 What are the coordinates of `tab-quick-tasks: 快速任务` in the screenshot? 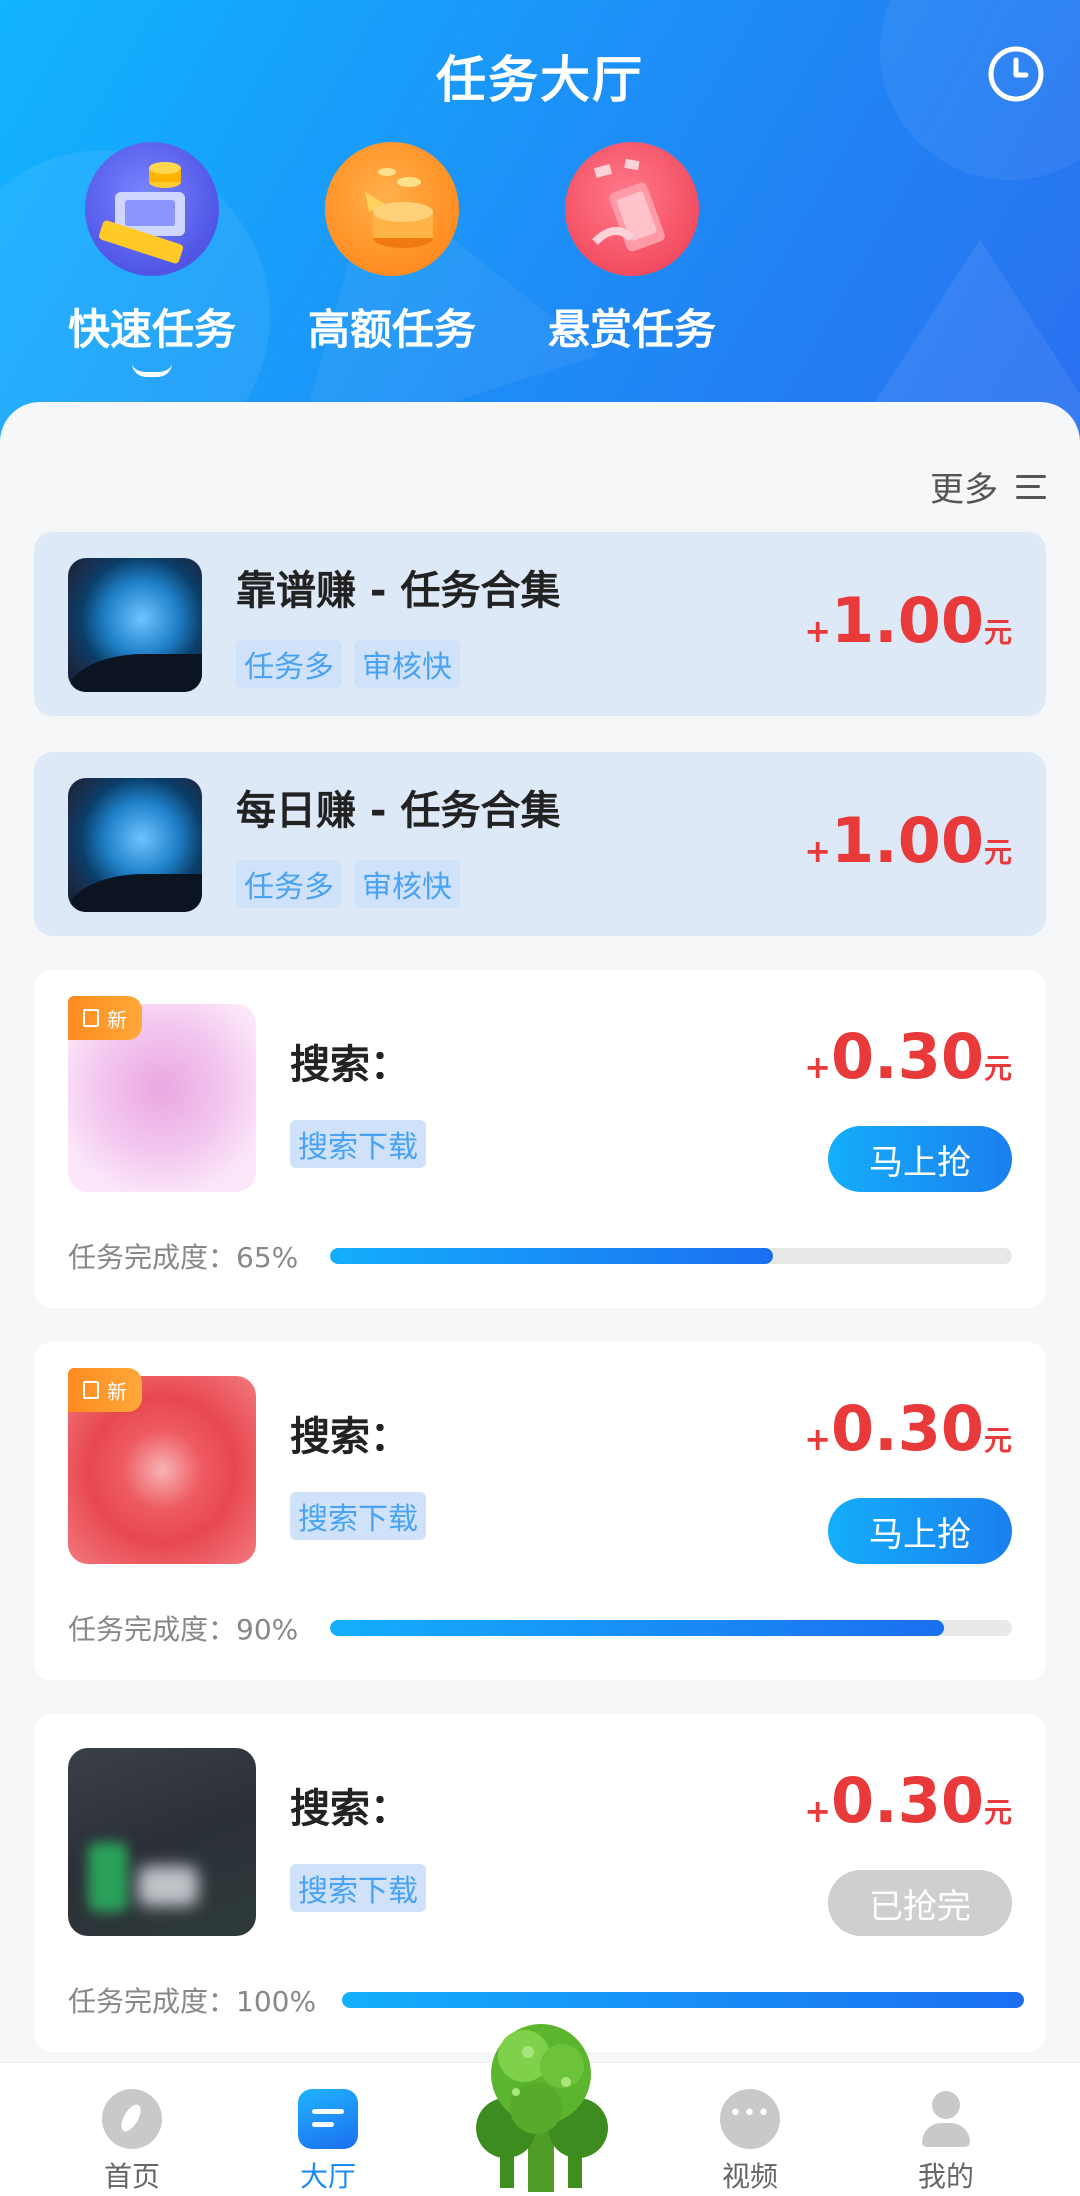 It's located at (152, 259).